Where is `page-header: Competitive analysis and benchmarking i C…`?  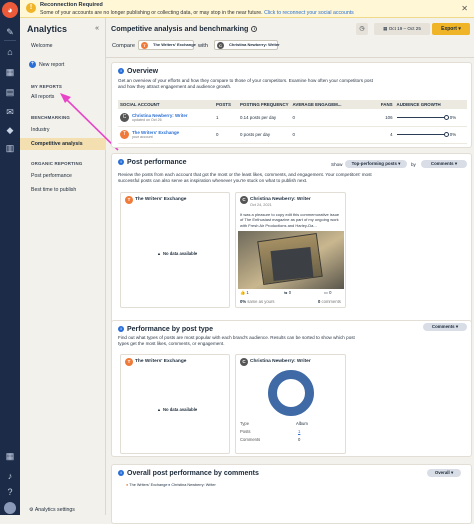 page-header: Competitive analysis and benchmarking i C… is located at coordinates (290, 38).